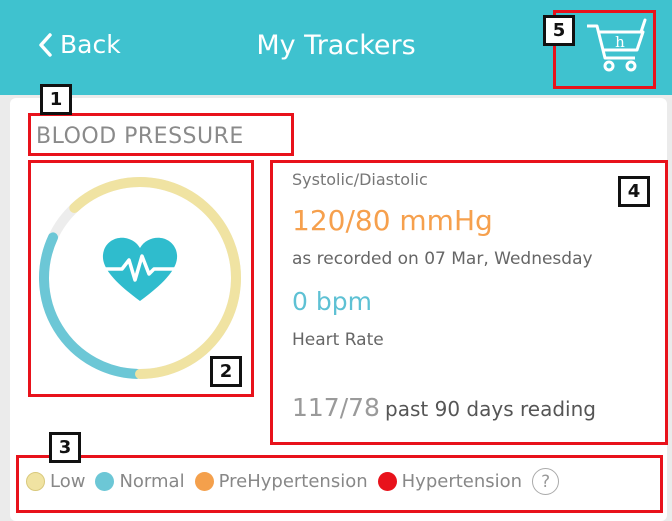 Image resolution: width=672 pixels, height=521 pixels. I want to click on annotation-badge-5: 5, so click(559, 30).